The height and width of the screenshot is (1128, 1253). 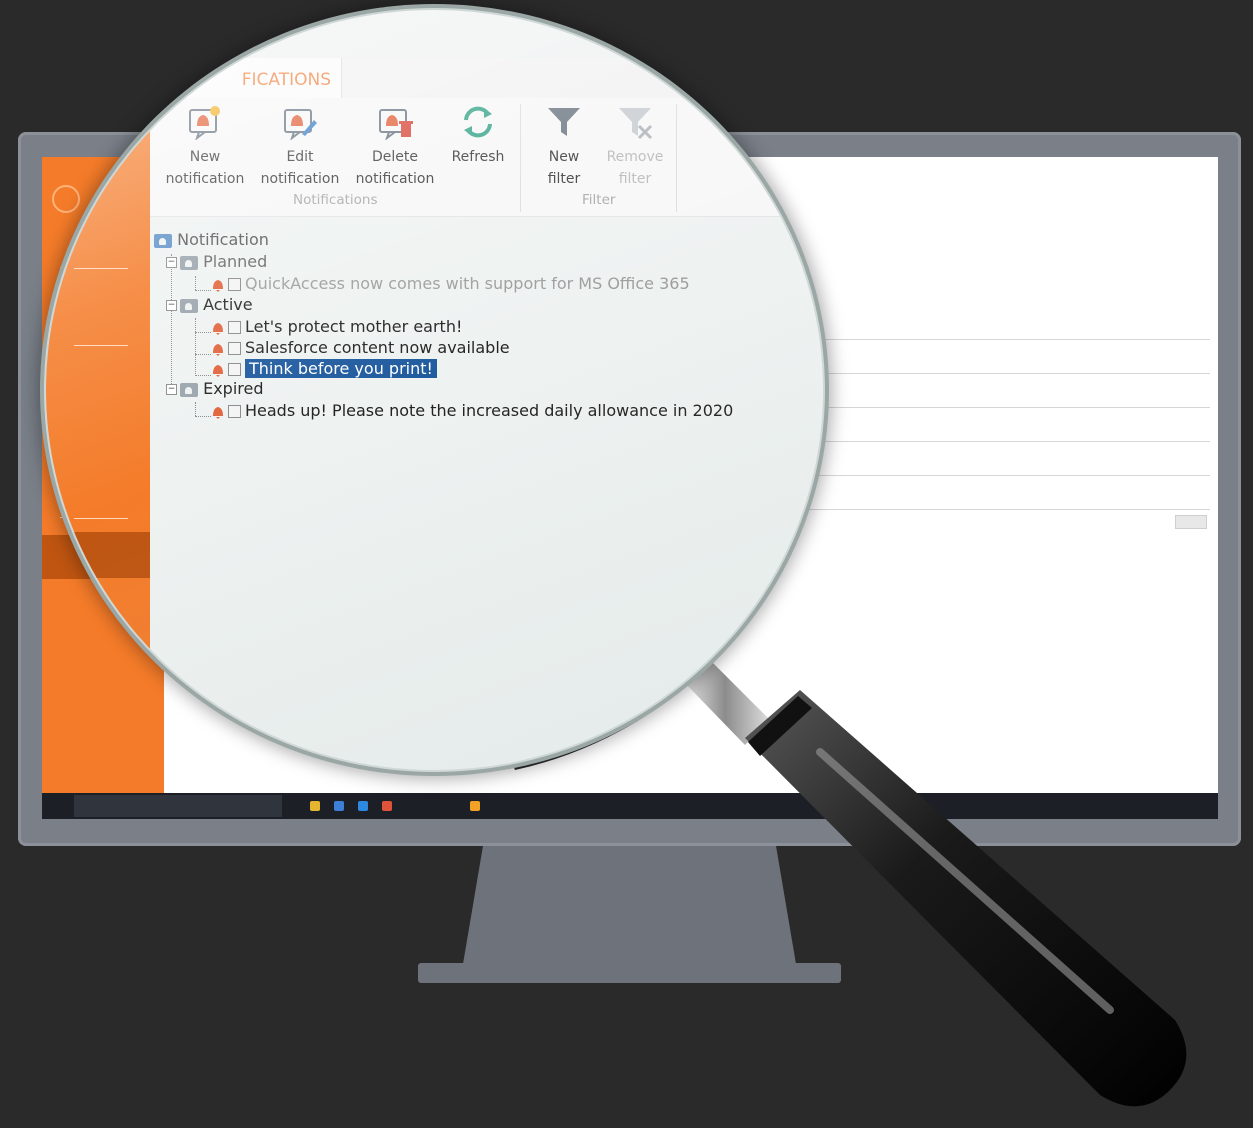 I want to click on group-separator, so click(x=676, y=158).